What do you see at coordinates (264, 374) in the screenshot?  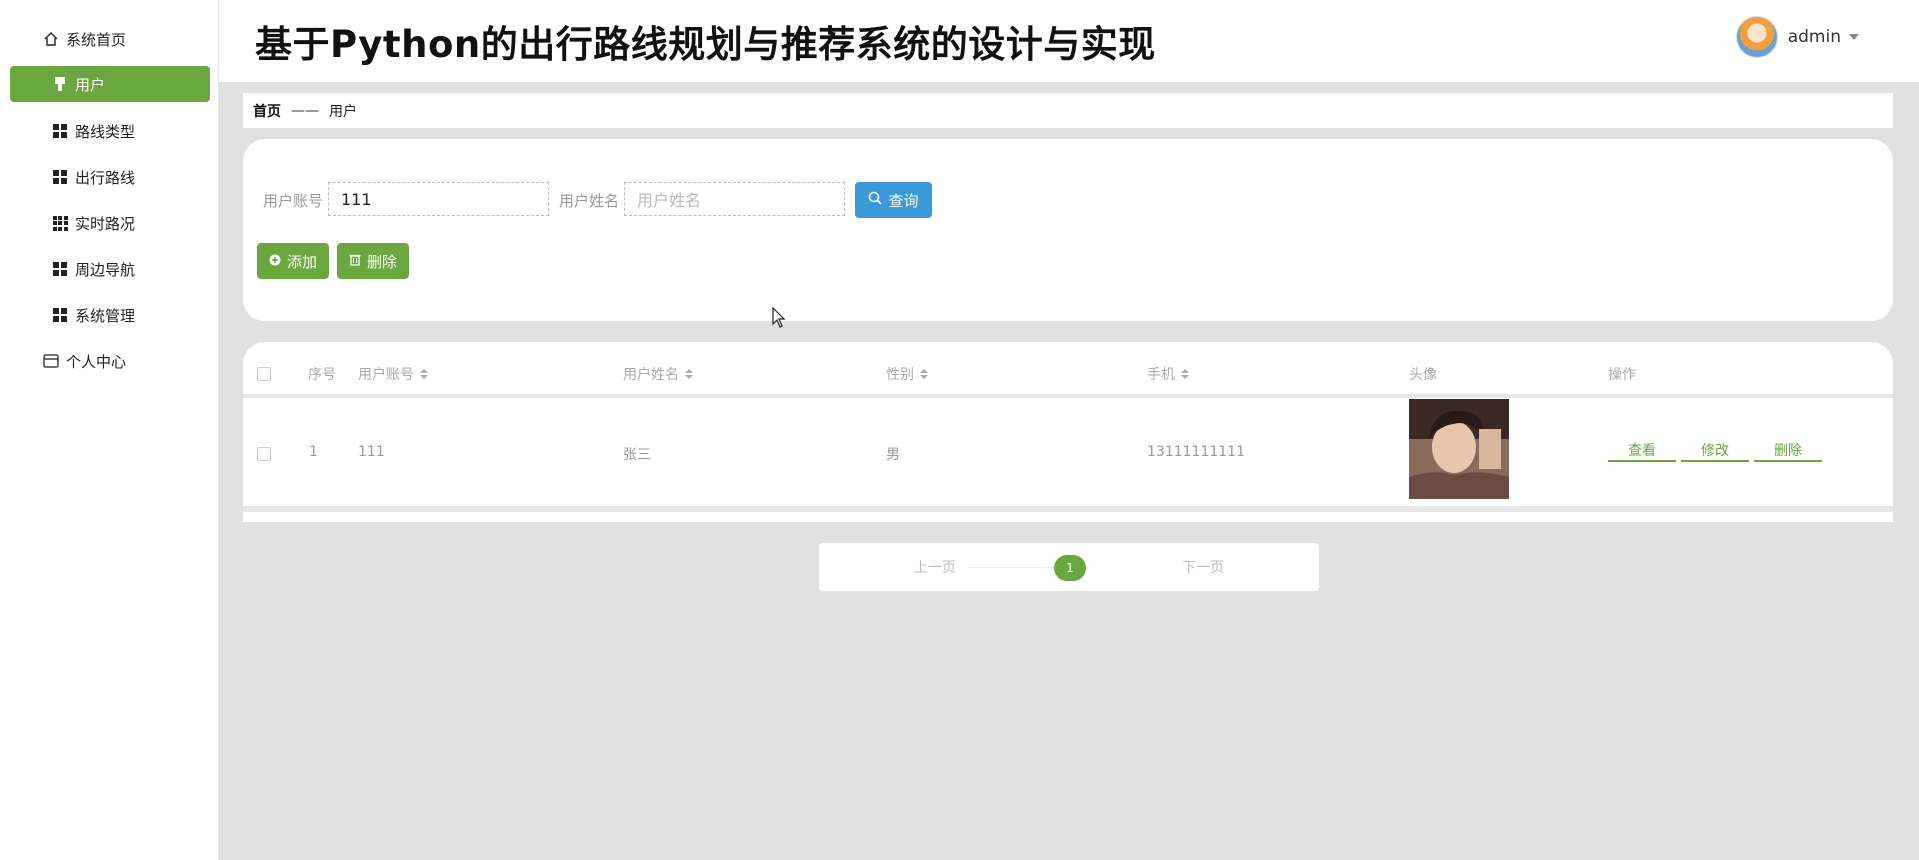 I see `select-all-checkbox` at bounding box center [264, 374].